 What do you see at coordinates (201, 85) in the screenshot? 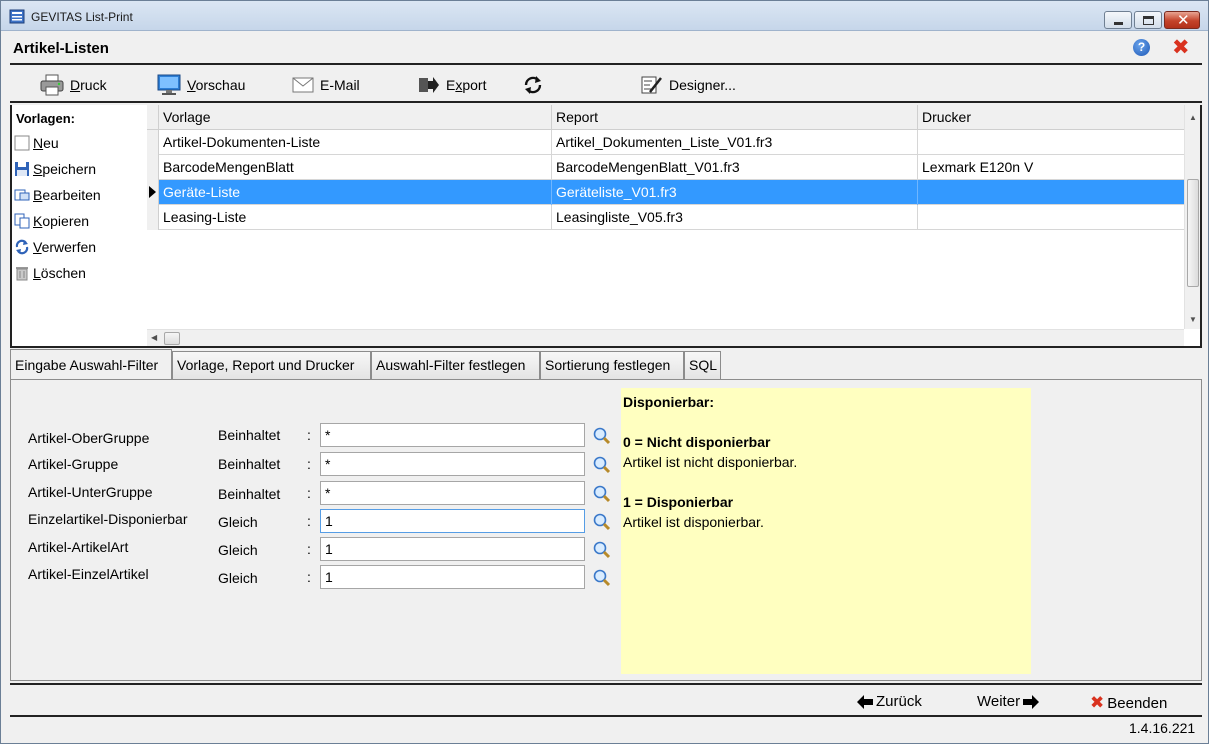
I see `preview-button: Vorschau` at bounding box center [201, 85].